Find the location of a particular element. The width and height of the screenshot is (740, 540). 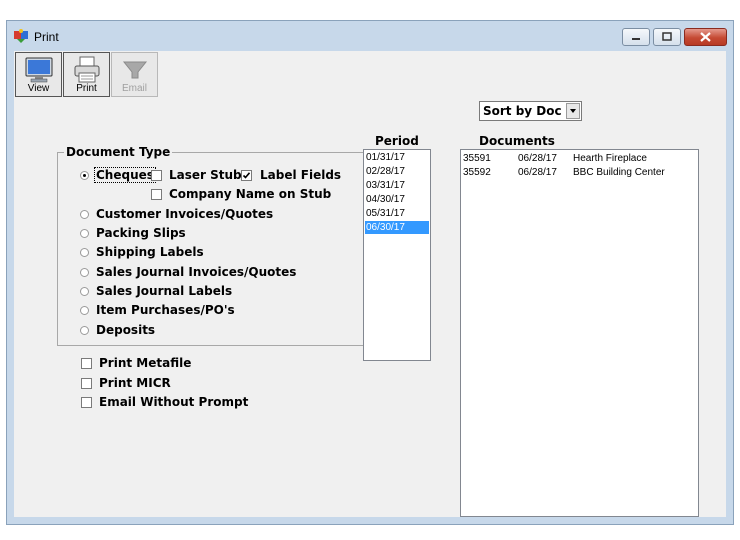

print-metafile-box is located at coordinates (86, 363).